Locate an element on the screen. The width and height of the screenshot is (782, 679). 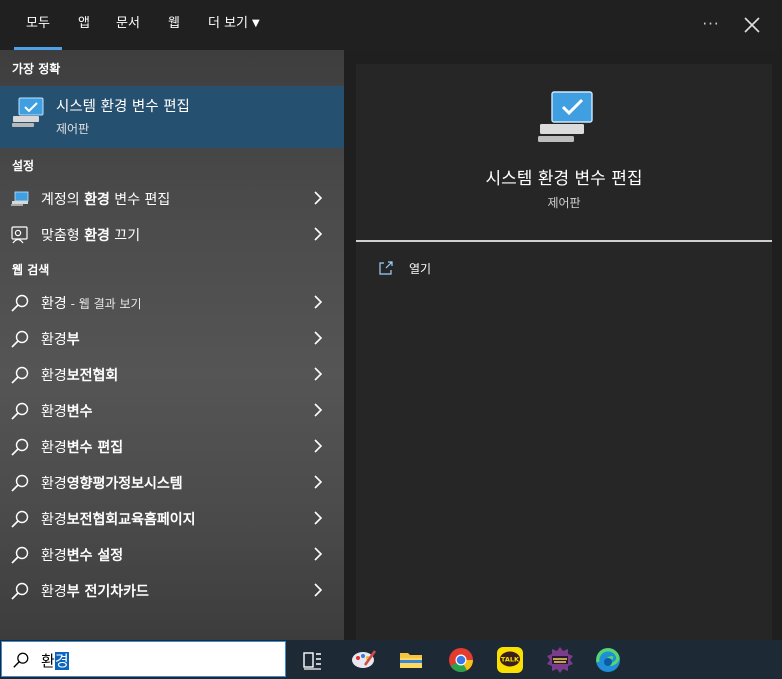
tab-all: 모두 is located at coordinates (38, 25).